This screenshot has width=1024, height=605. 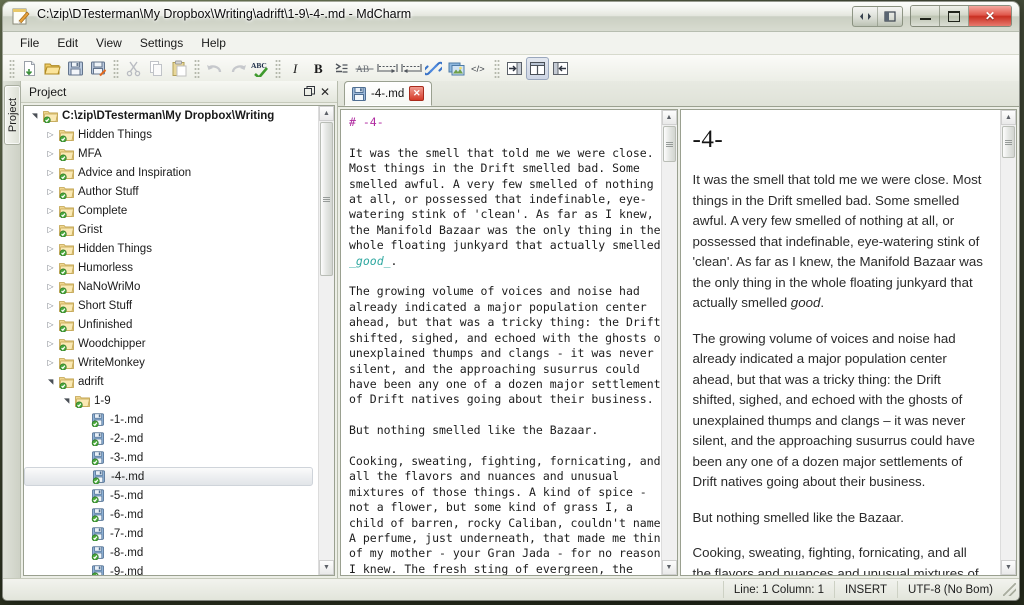 I want to click on scroll-down-button: ▼, so click(x=326, y=567).